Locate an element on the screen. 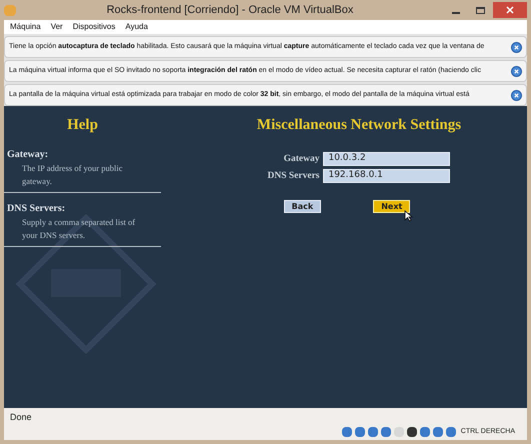  next-button: Next is located at coordinates (391, 206).